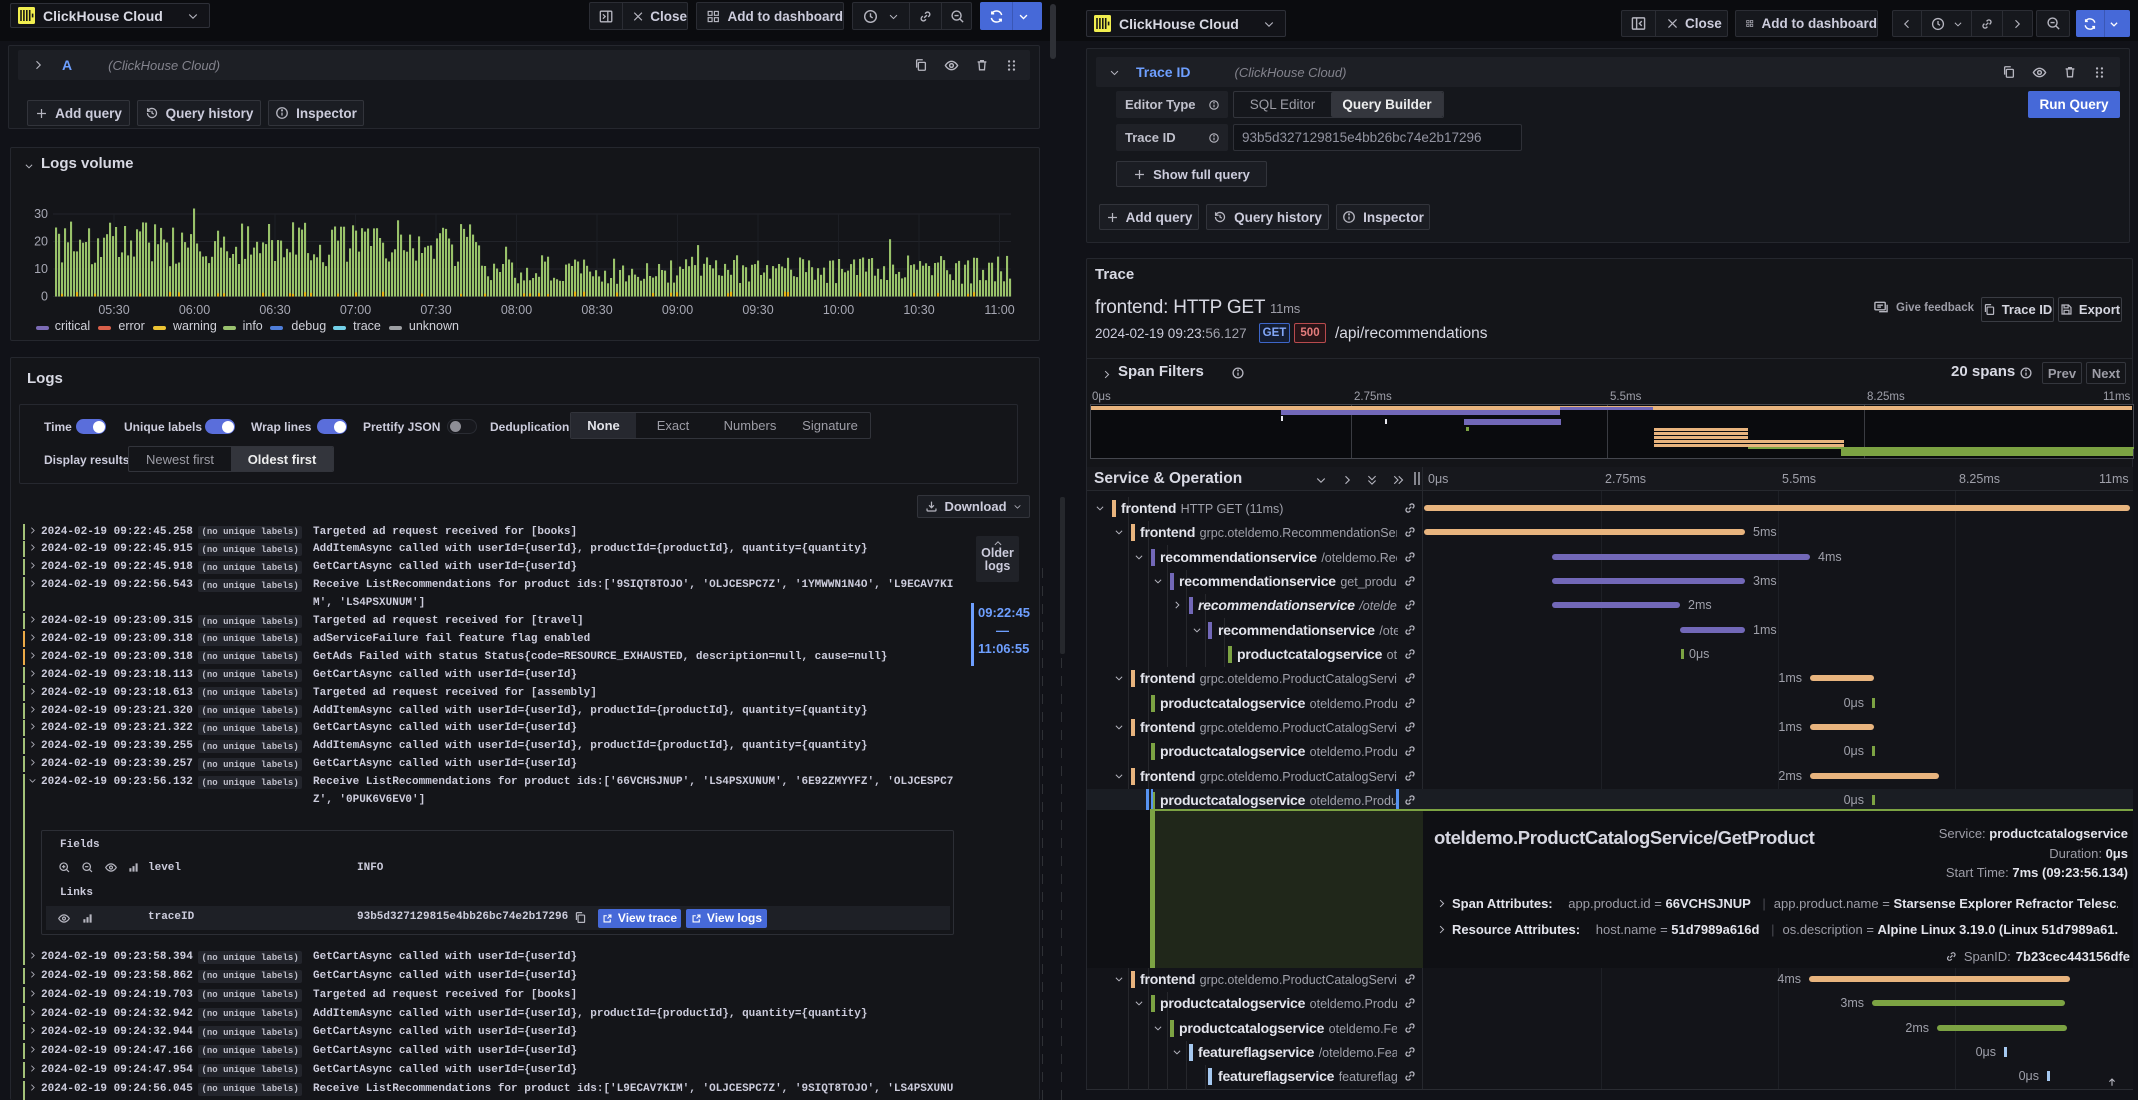 The height and width of the screenshot is (1100, 2138). Describe the element at coordinates (677, 310) in the screenshot. I see `svg-text: 09:00` at that location.